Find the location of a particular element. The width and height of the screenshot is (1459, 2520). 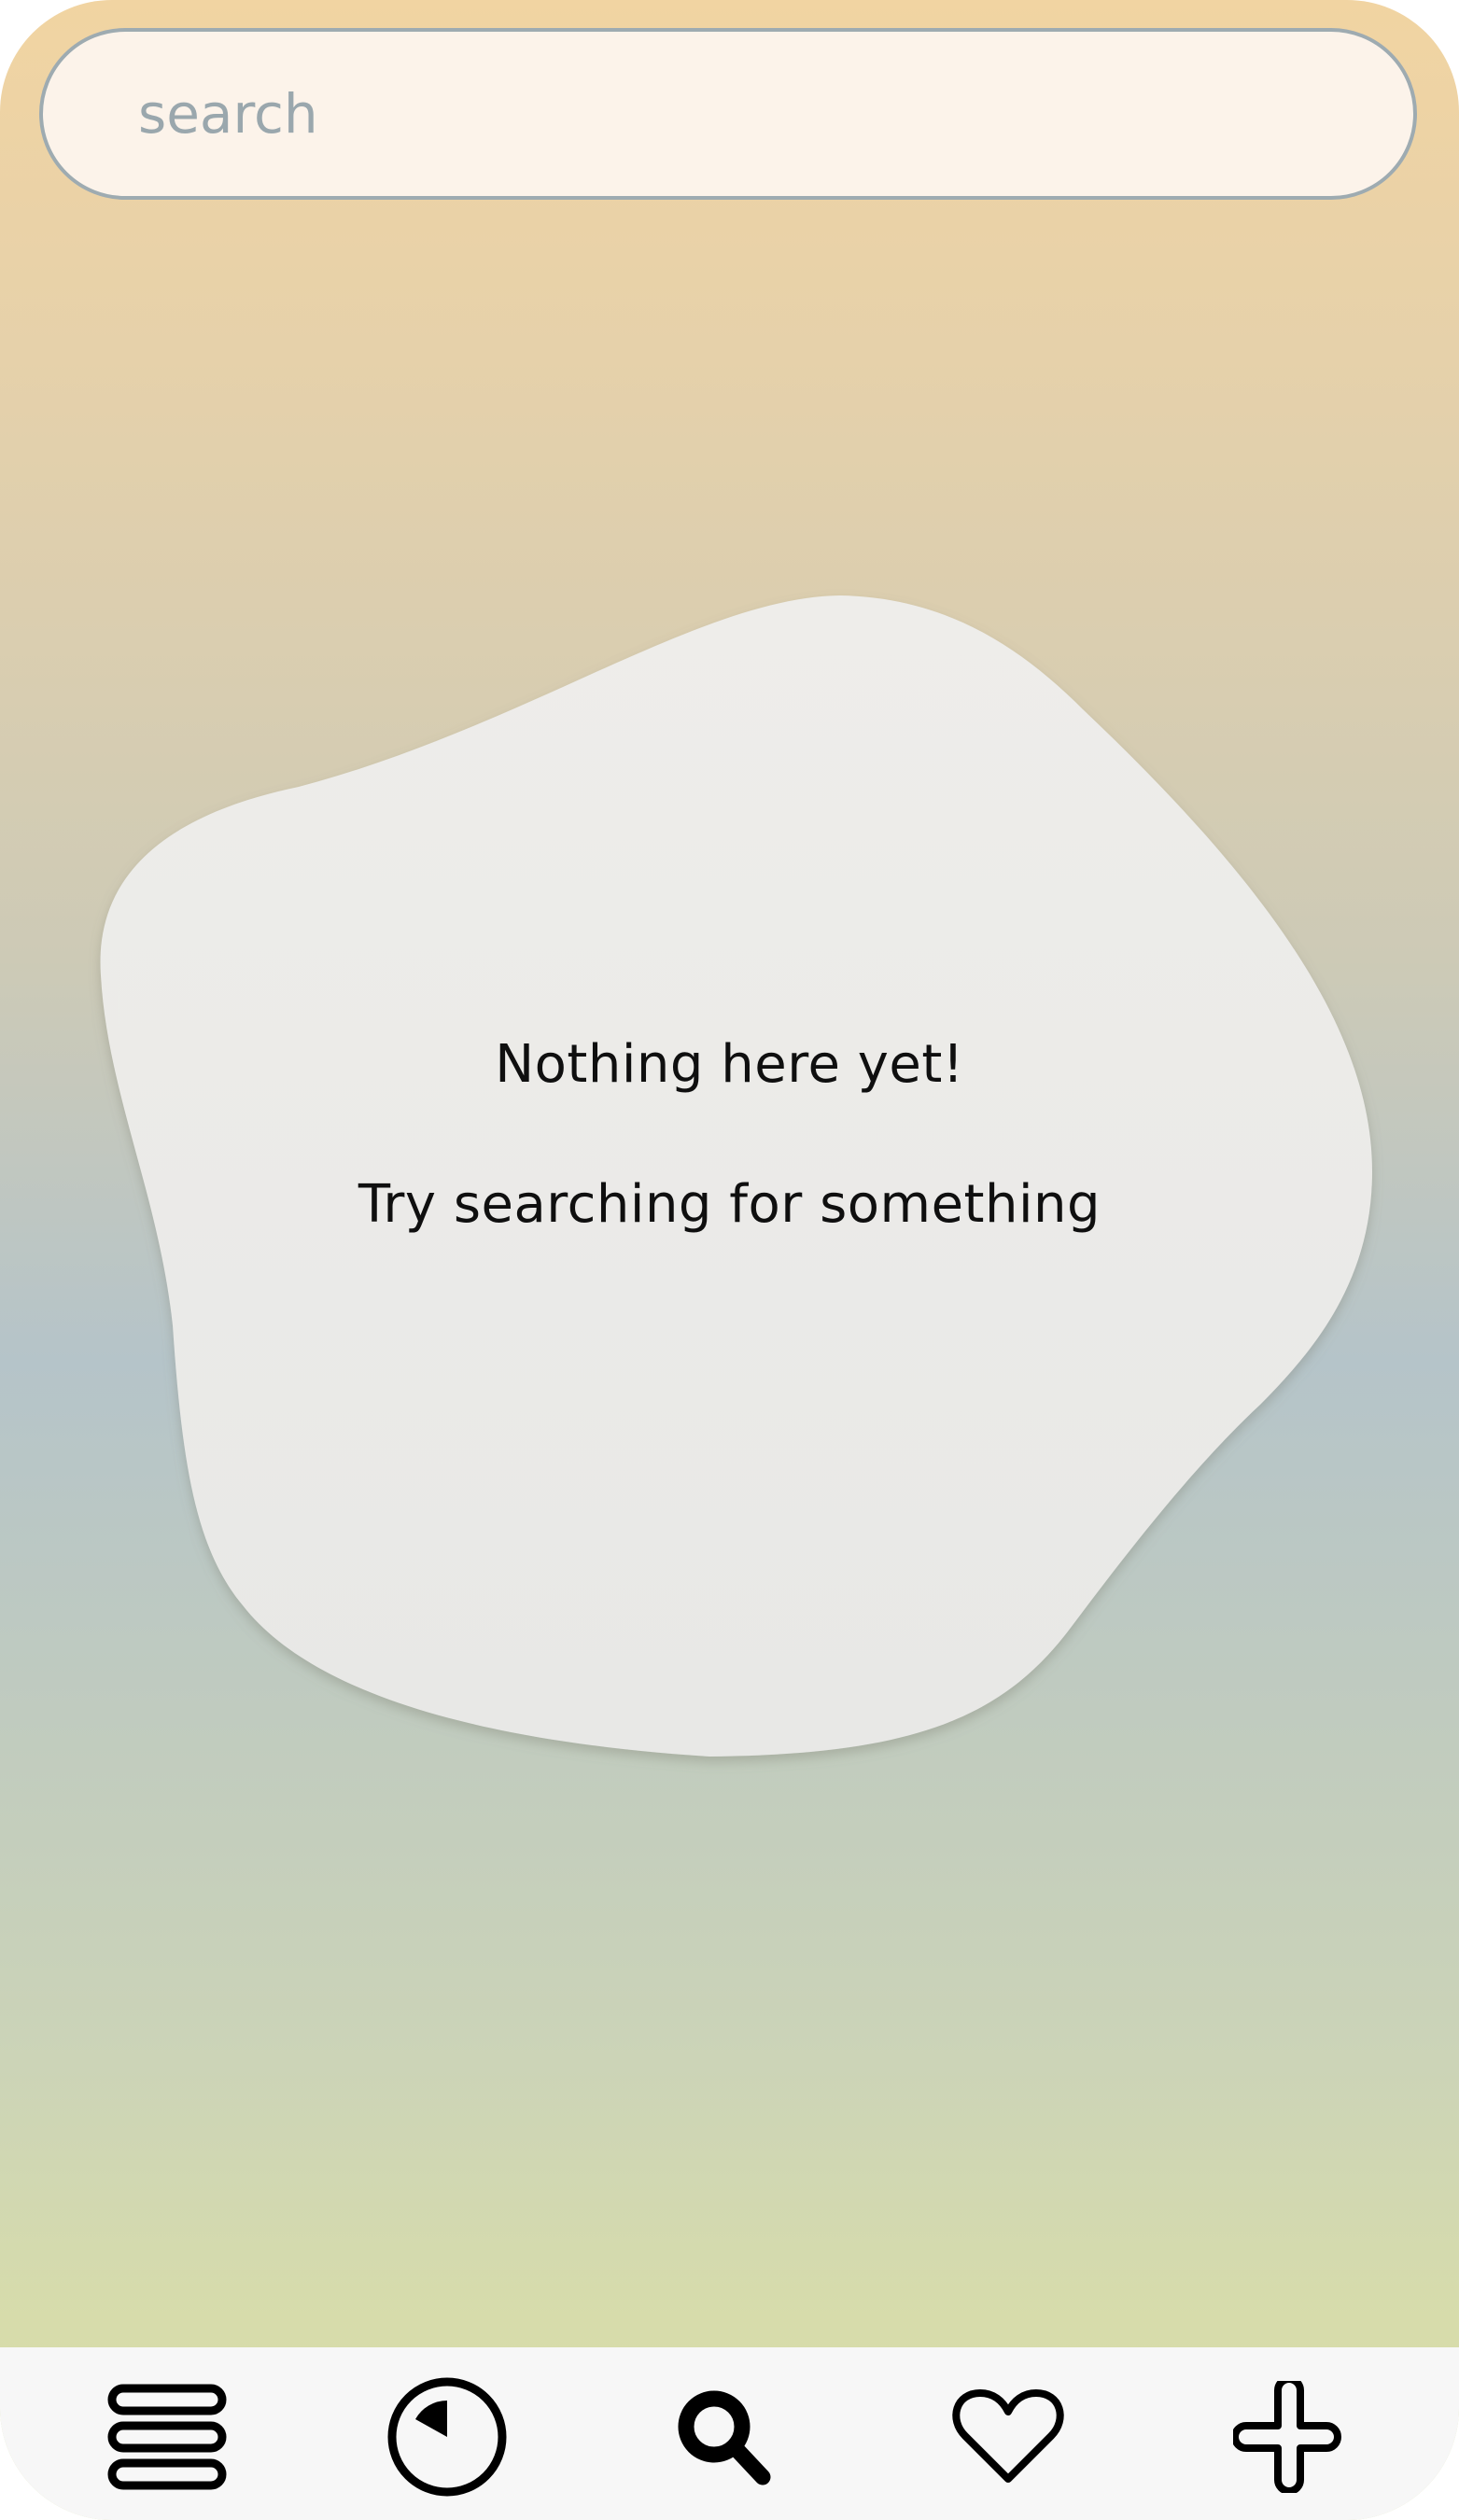

menu-icon is located at coordinates (167, 2437).